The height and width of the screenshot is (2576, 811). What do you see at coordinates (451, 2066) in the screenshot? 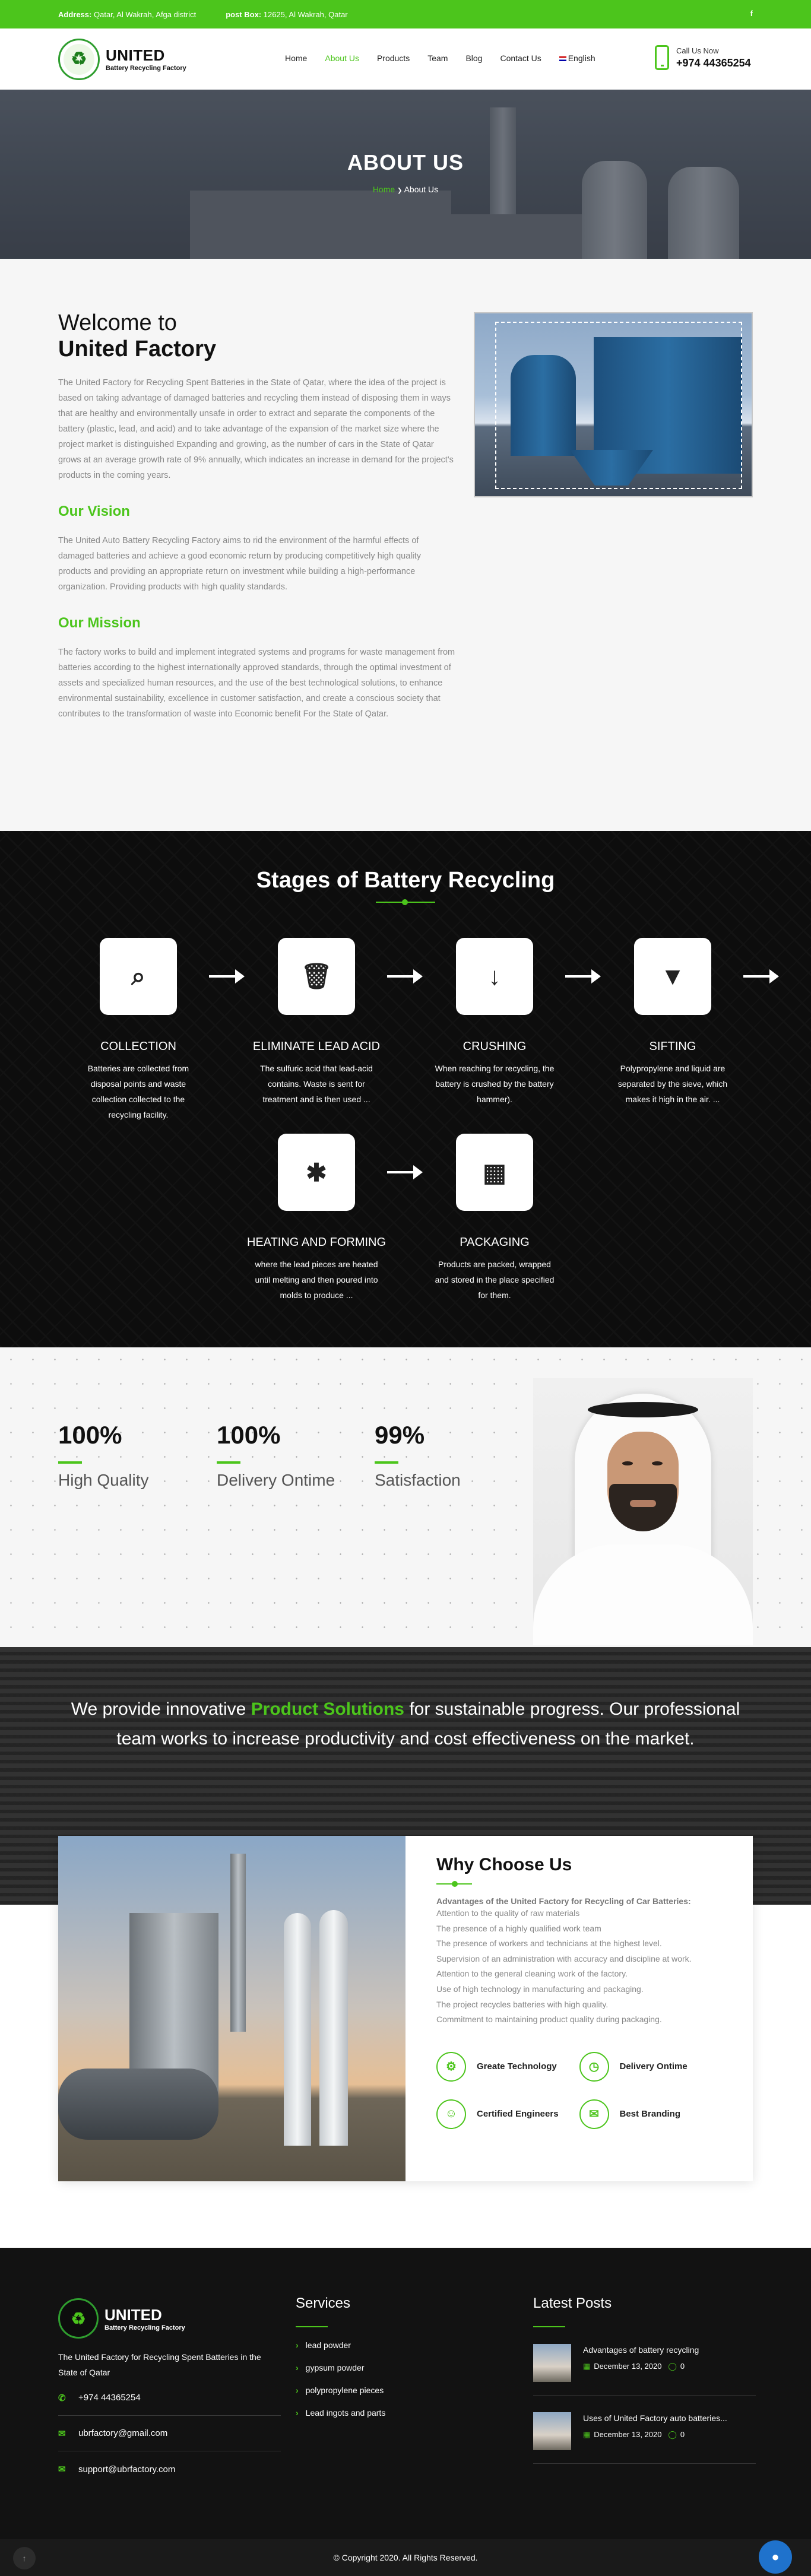
I see `technology-icon: ⚙` at bounding box center [451, 2066].